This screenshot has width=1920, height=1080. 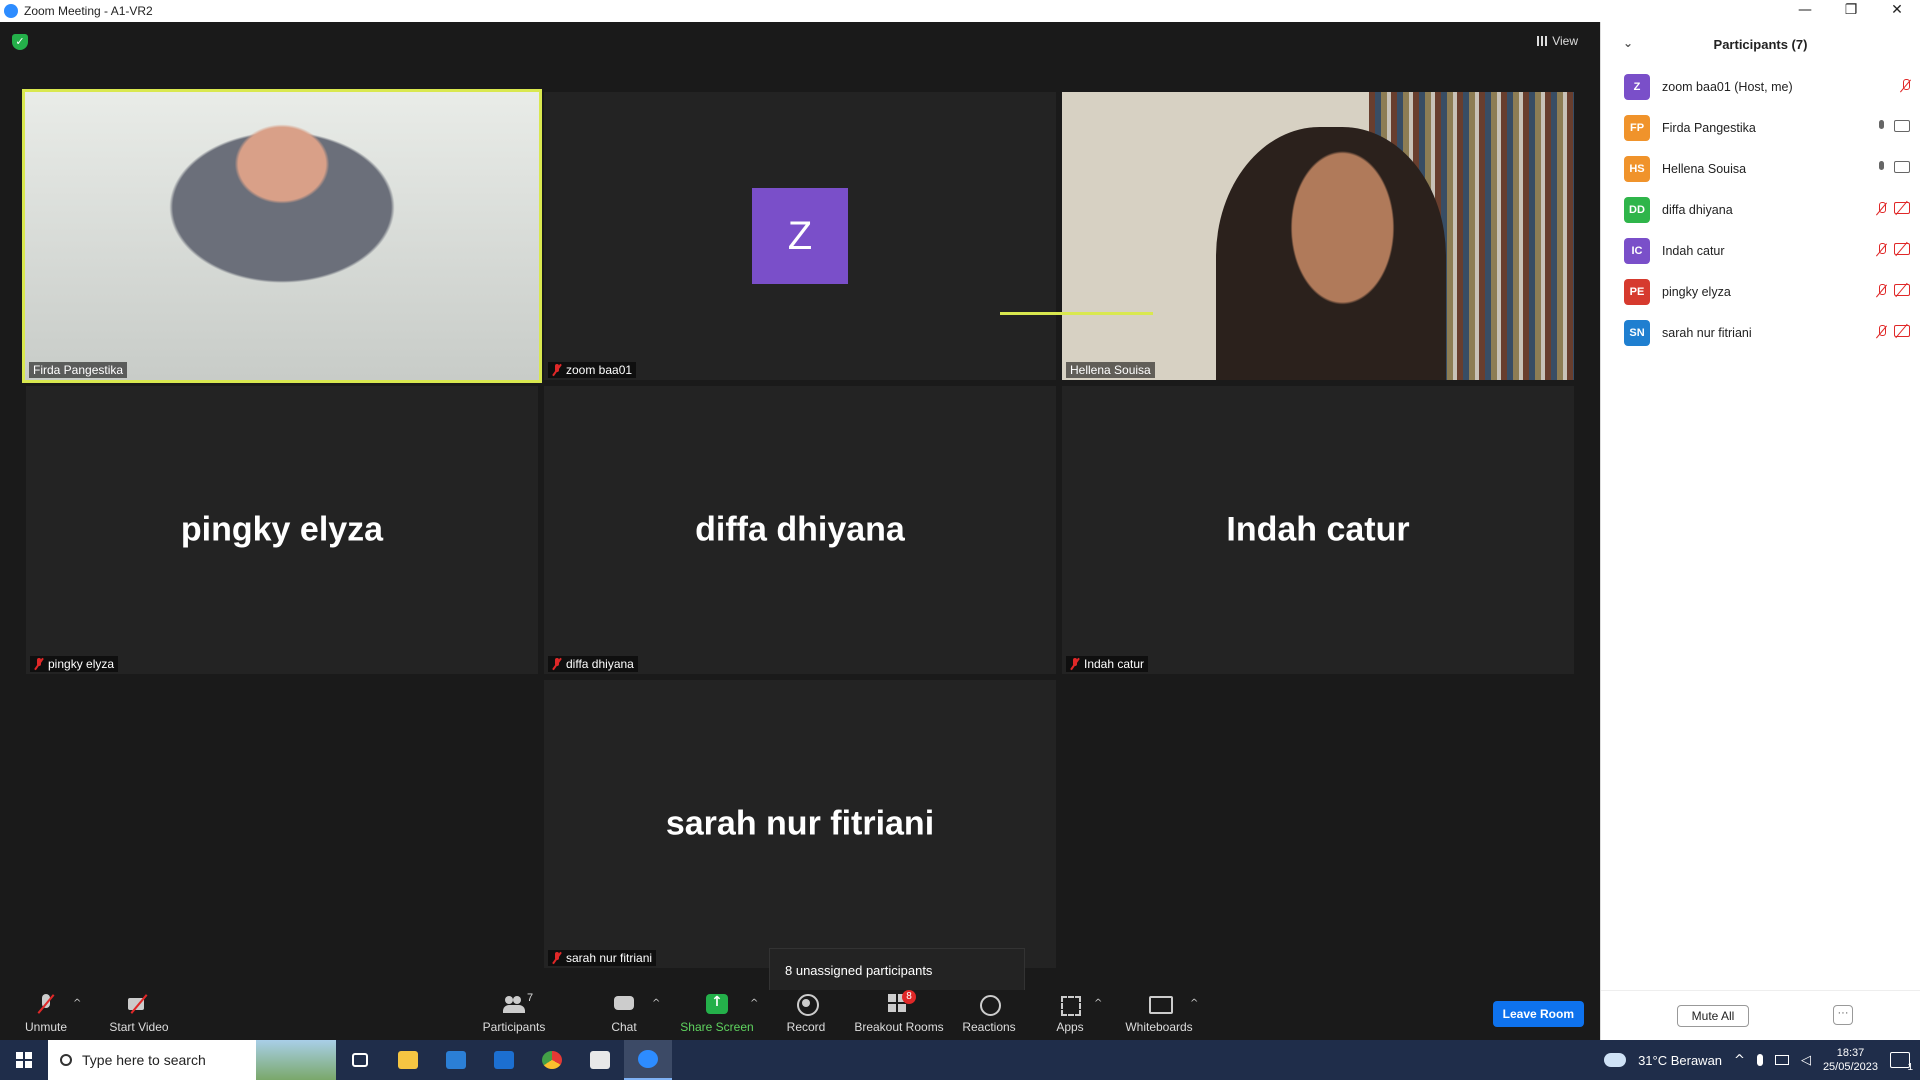 I want to click on minimize-button: —, so click(x=1805, y=11).